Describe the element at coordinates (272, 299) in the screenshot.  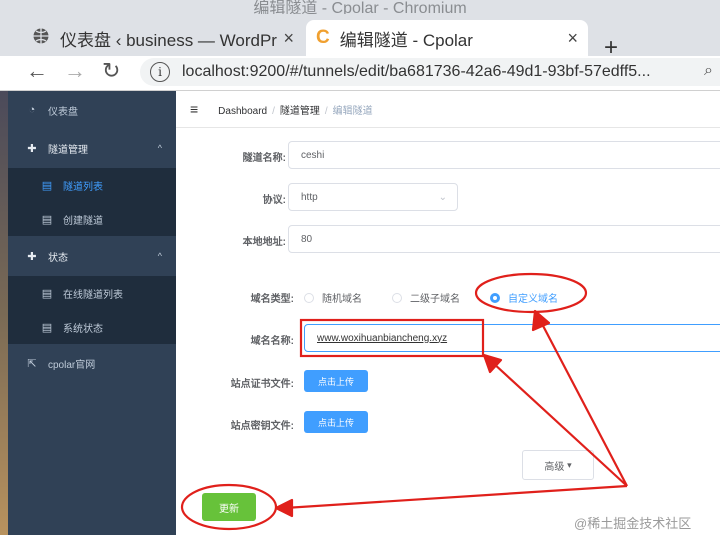
I see `domain-type-label: 域名类型:` at that location.